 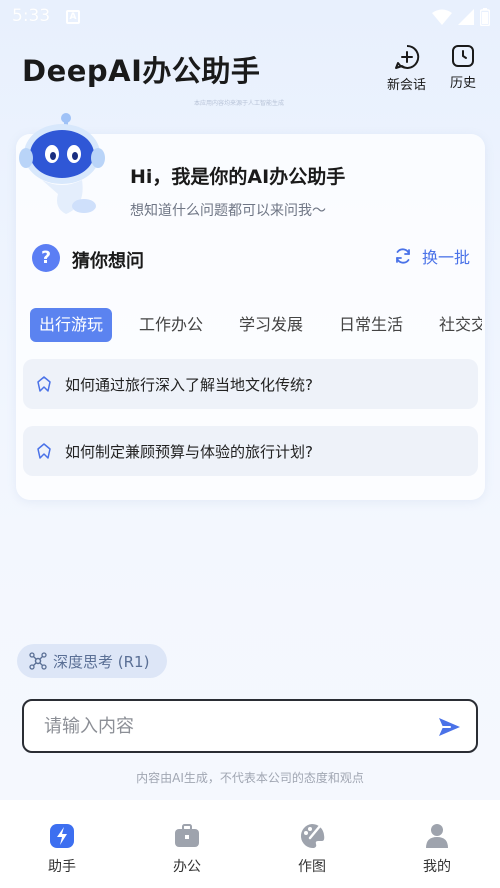 What do you see at coordinates (73, 17) in the screenshot?
I see `notification-icon: A` at bounding box center [73, 17].